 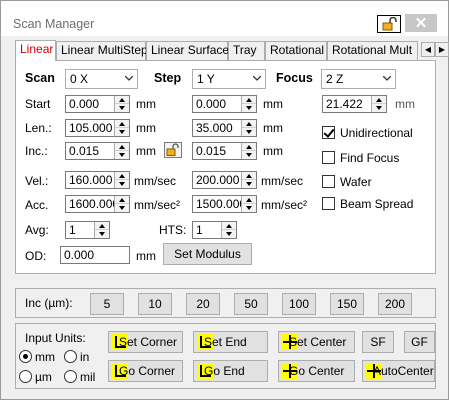 I want to click on step-axis-select: 1 Y, so click(x=229, y=79).